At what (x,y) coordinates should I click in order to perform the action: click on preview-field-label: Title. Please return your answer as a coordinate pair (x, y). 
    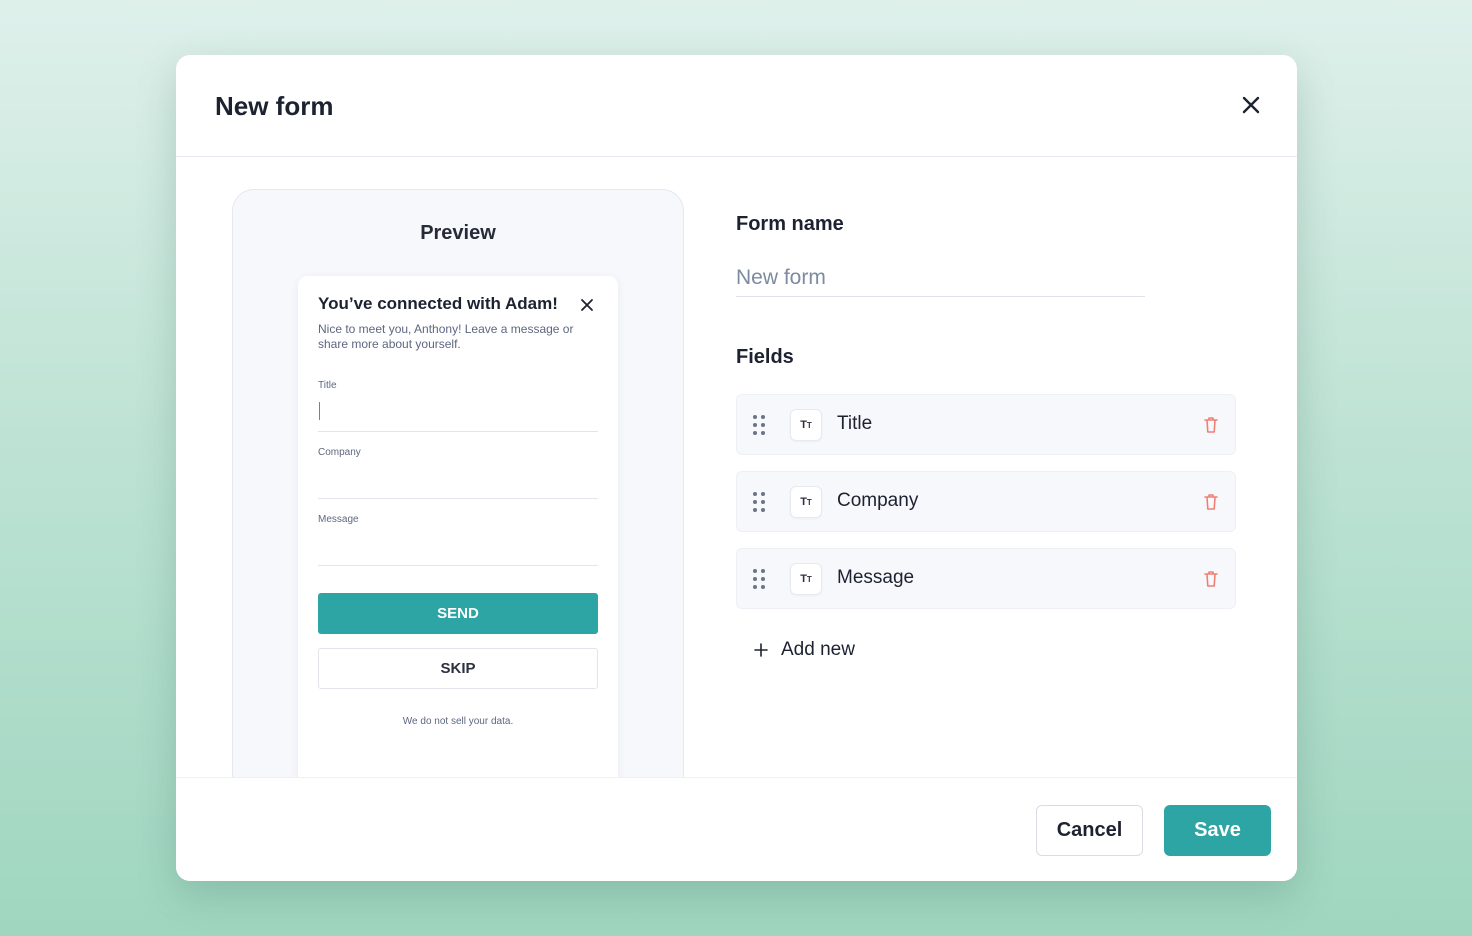
    Looking at the image, I should click on (327, 385).